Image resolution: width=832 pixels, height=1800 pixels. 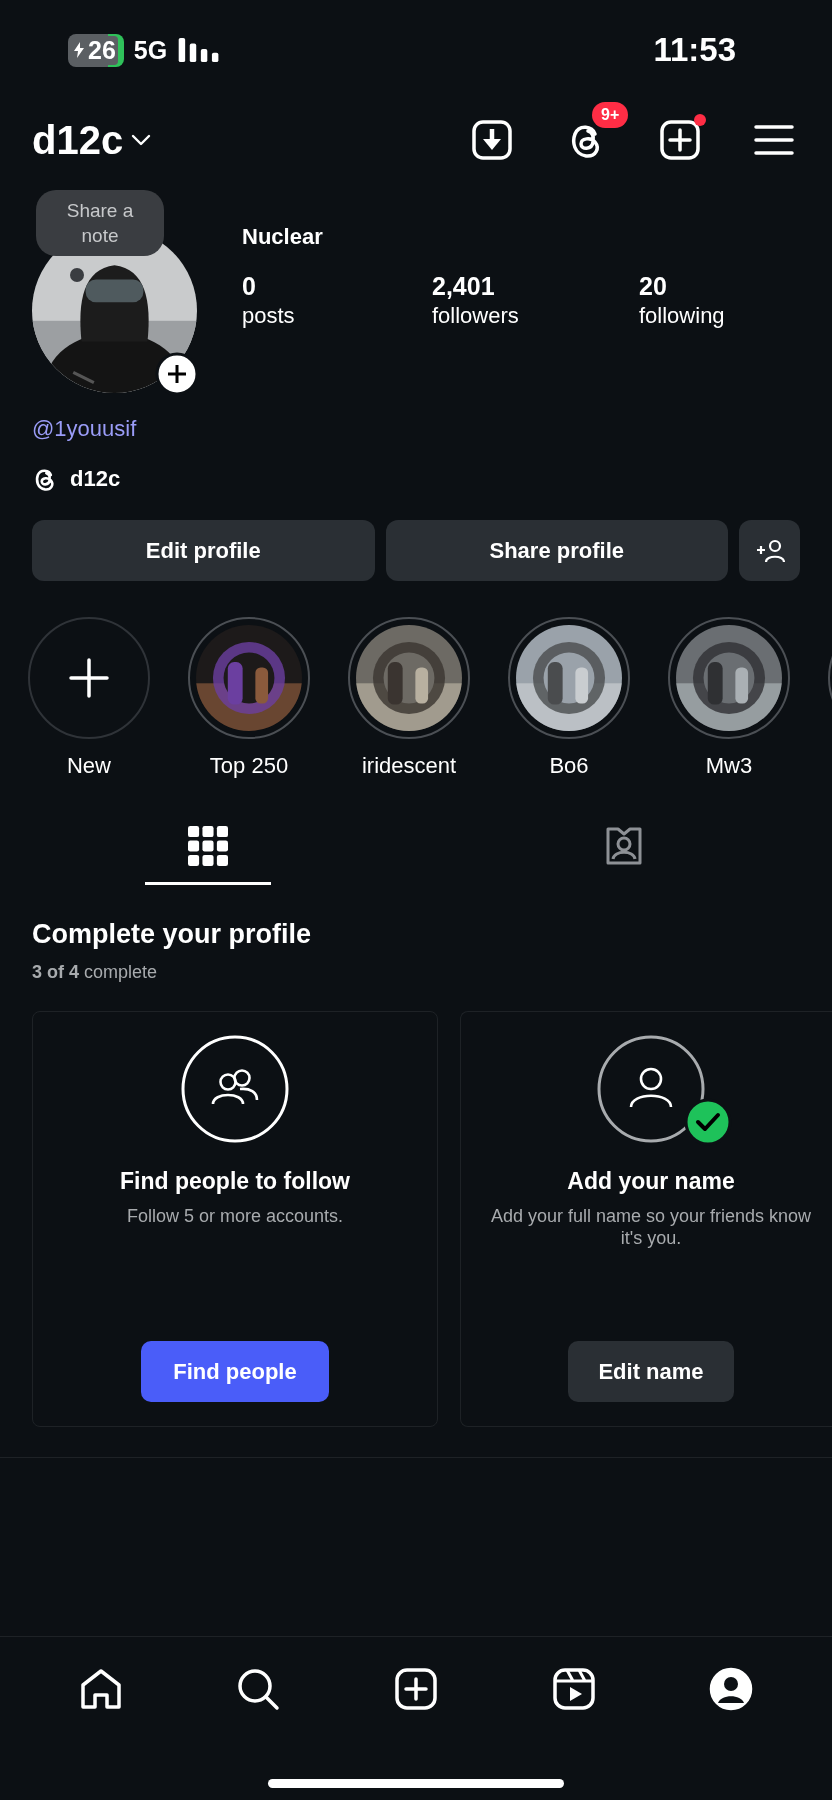 What do you see at coordinates (89, 766) in the screenshot?
I see `highlight-label: New` at bounding box center [89, 766].